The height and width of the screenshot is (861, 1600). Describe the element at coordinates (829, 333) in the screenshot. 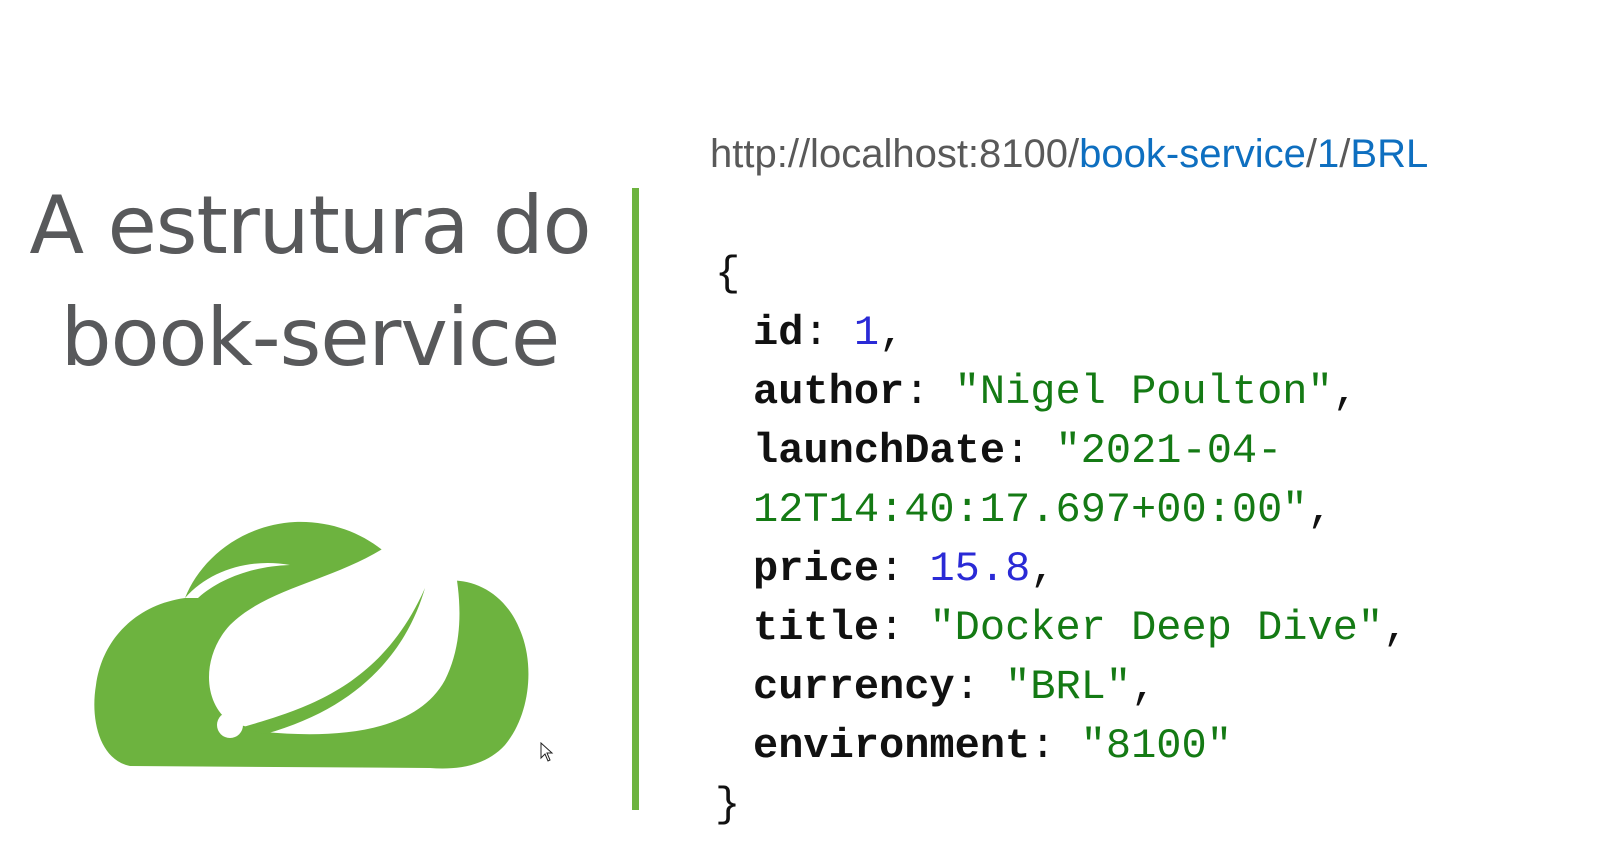

I see `json-field-id: id: 1,` at that location.